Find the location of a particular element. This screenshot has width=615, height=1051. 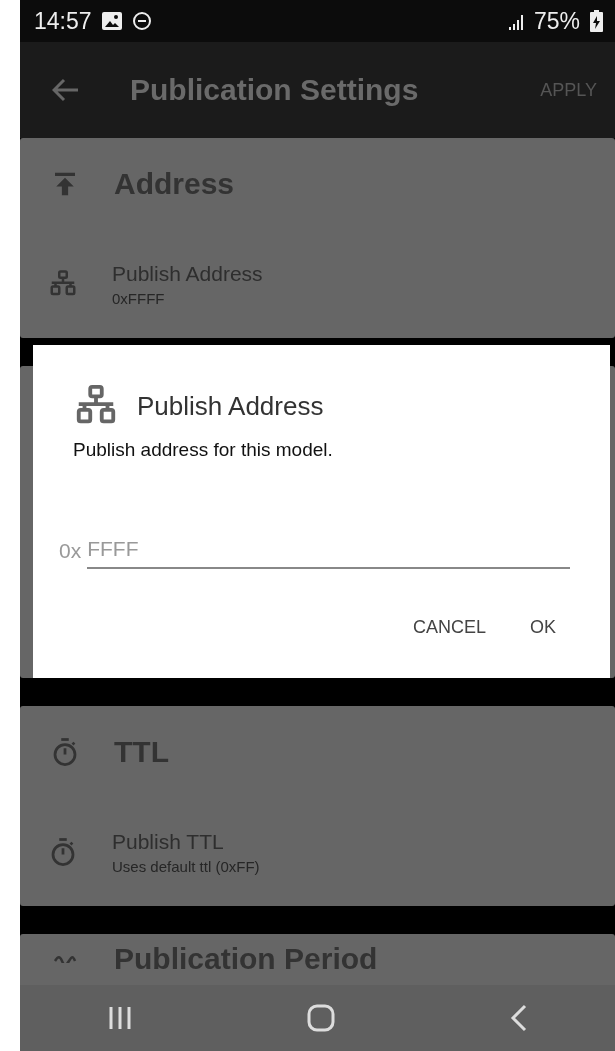

setting-value: 0xFFFF is located at coordinates (139, 298).